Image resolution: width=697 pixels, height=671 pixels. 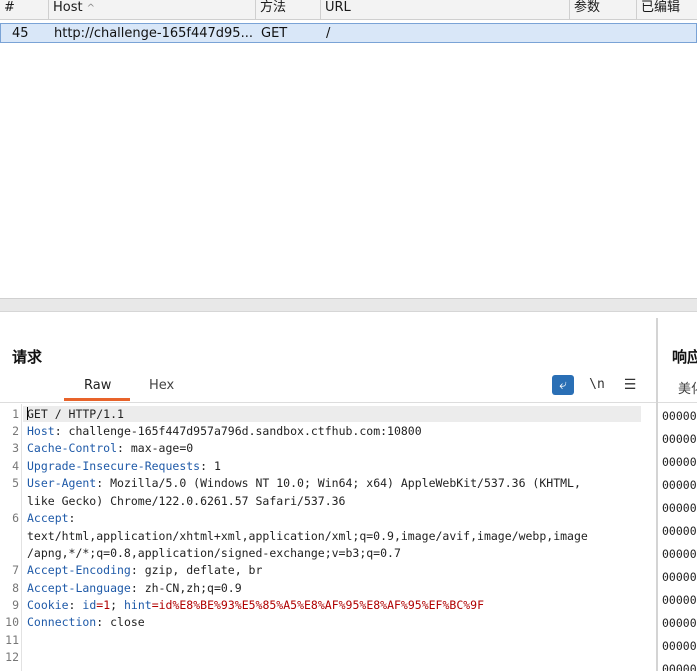 I want to click on line-number: 7, so click(x=15, y=570).